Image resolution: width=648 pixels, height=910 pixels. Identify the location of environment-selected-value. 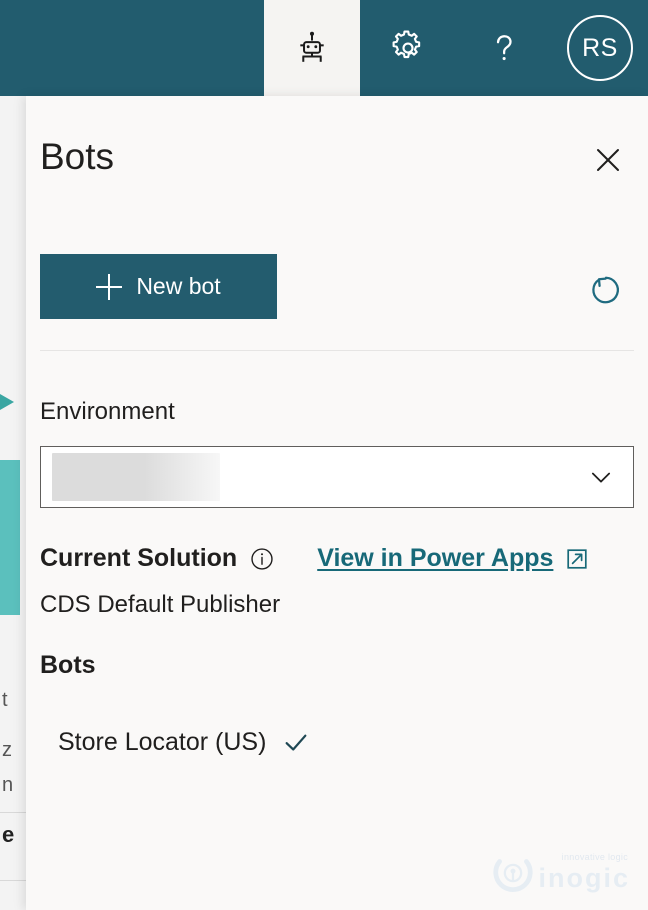
(136, 477).